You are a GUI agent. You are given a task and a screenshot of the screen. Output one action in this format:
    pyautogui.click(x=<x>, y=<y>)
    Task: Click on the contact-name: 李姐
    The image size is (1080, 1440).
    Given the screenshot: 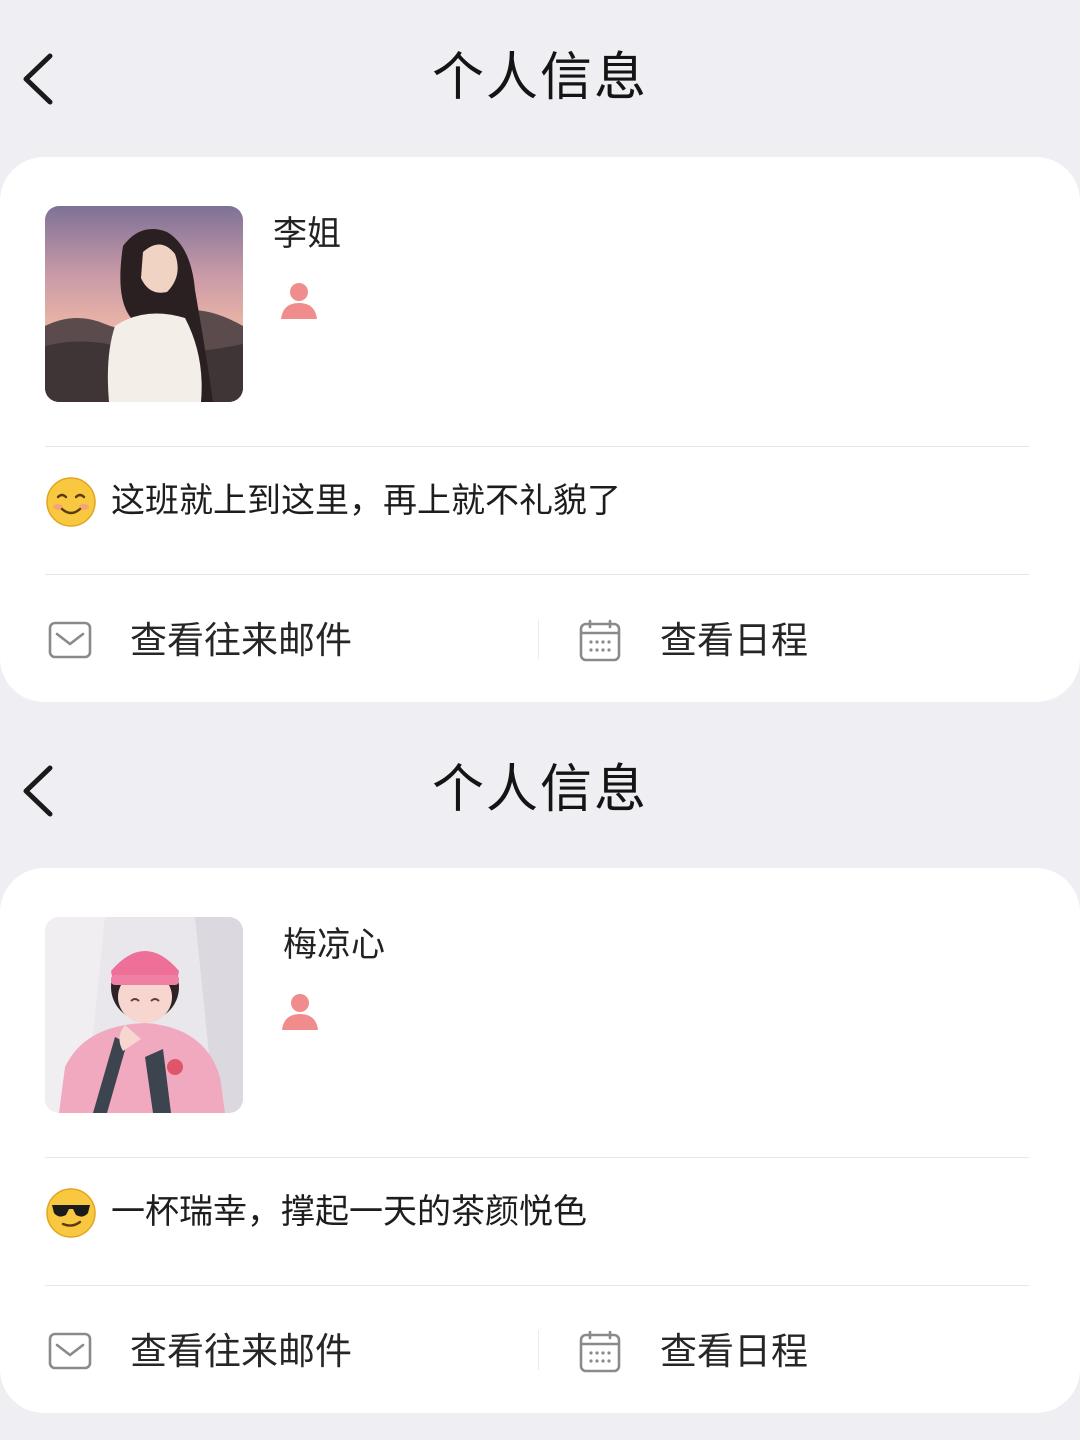 What is the action you would take?
    pyautogui.click(x=307, y=234)
    